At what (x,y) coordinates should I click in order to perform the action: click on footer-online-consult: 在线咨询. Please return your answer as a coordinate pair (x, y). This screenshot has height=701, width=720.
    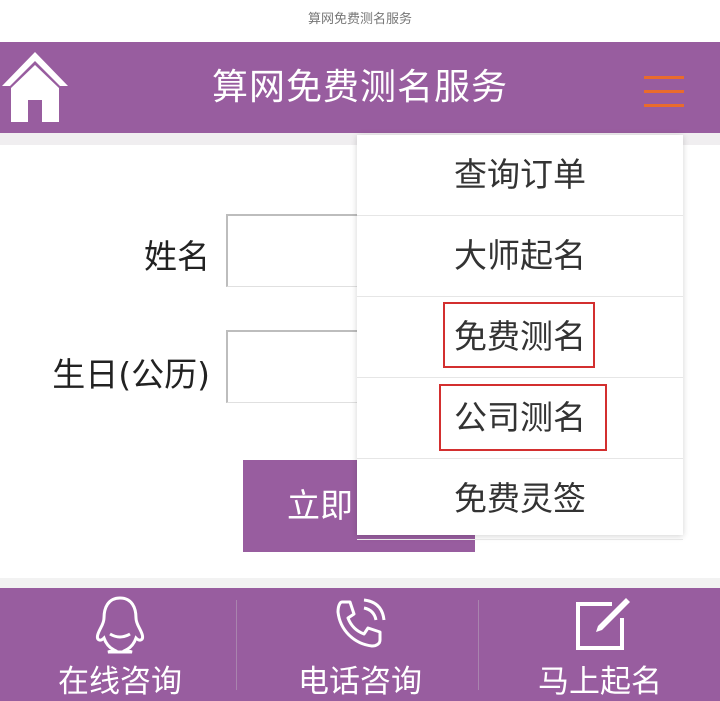
    Looking at the image, I should click on (120, 644).